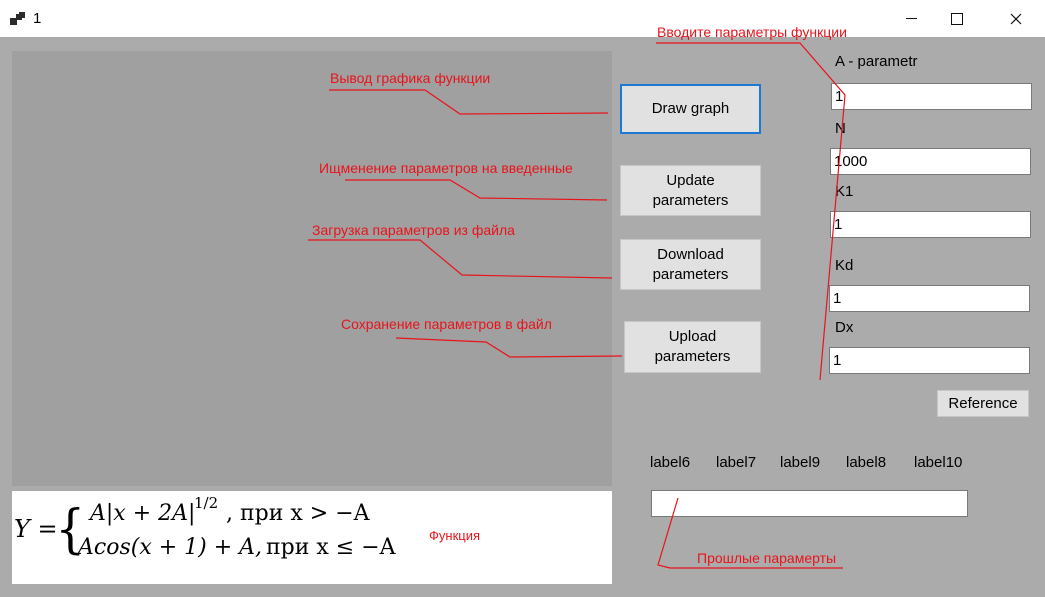 The width and height of the screenshot is (1045, 597). What do you see at coordinates (767, 558) in the screenshot?
I see `annotation-previous-params: Прошлые парамерты` at bounding box center [767, 558].